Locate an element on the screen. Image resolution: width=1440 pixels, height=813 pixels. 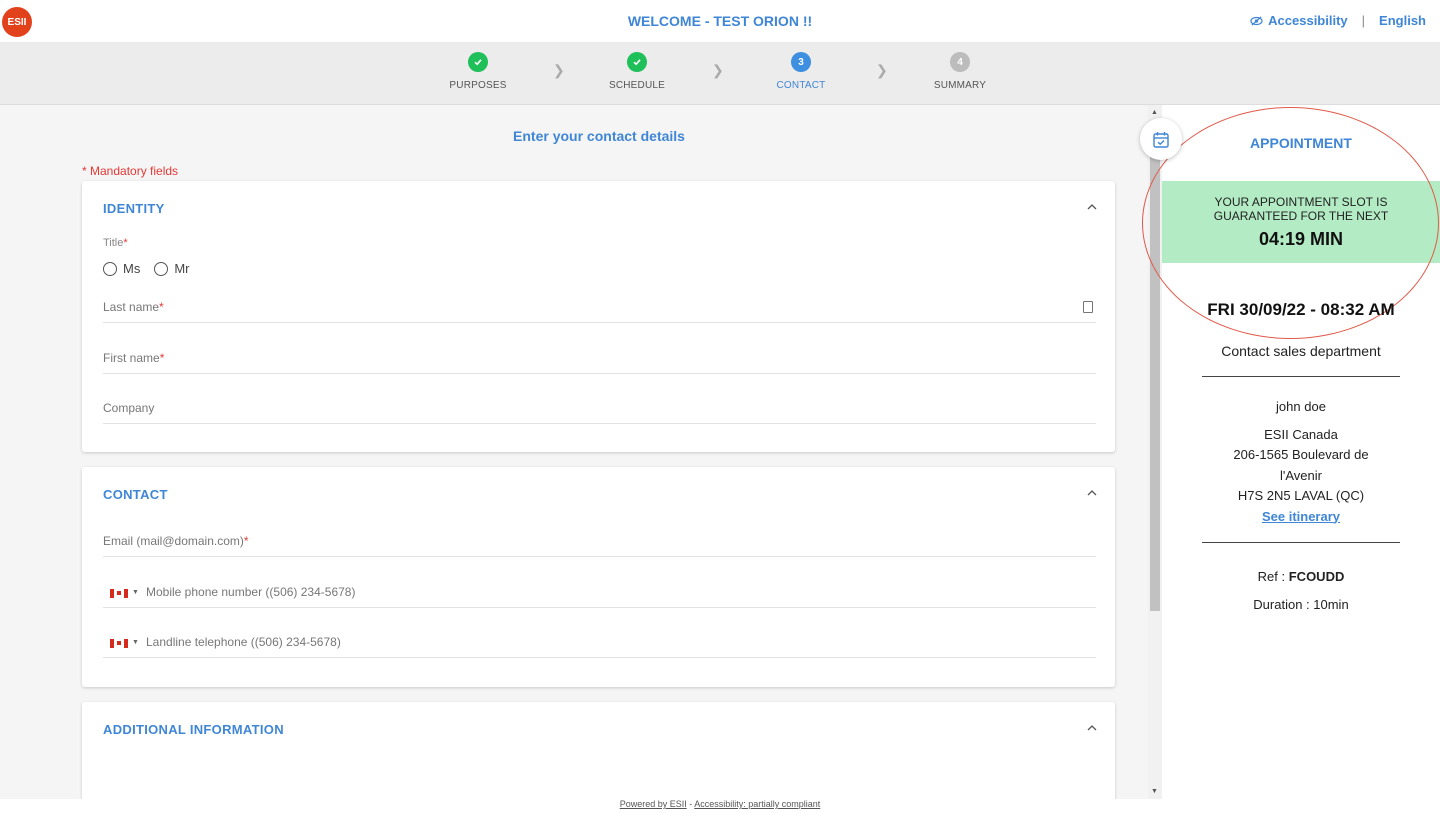
accessibility-link: Accessibility is located at coordinates (1299, 20).